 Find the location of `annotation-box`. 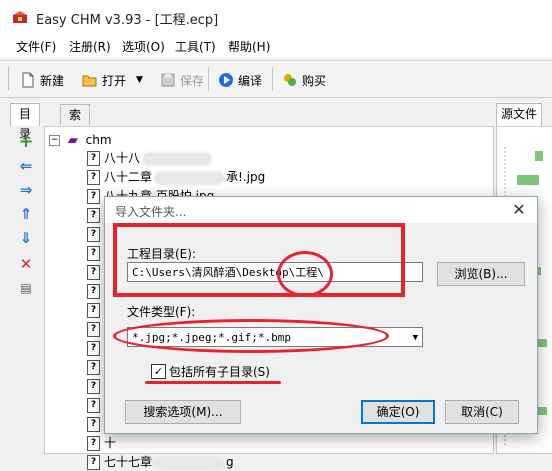

annotation-box is located at coordinates (259, 260).